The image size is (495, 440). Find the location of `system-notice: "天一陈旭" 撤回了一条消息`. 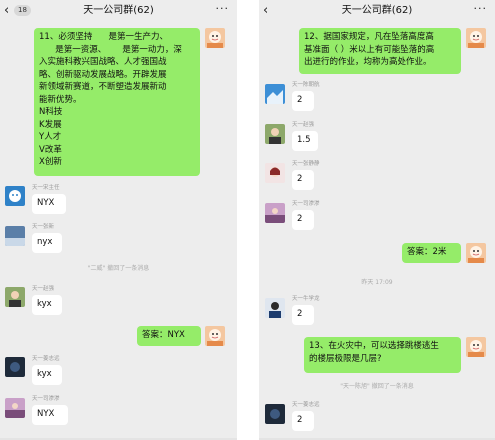

system-notice: "天一陈旭" 撤回了一条消息 is located at coordinates (377, 386).